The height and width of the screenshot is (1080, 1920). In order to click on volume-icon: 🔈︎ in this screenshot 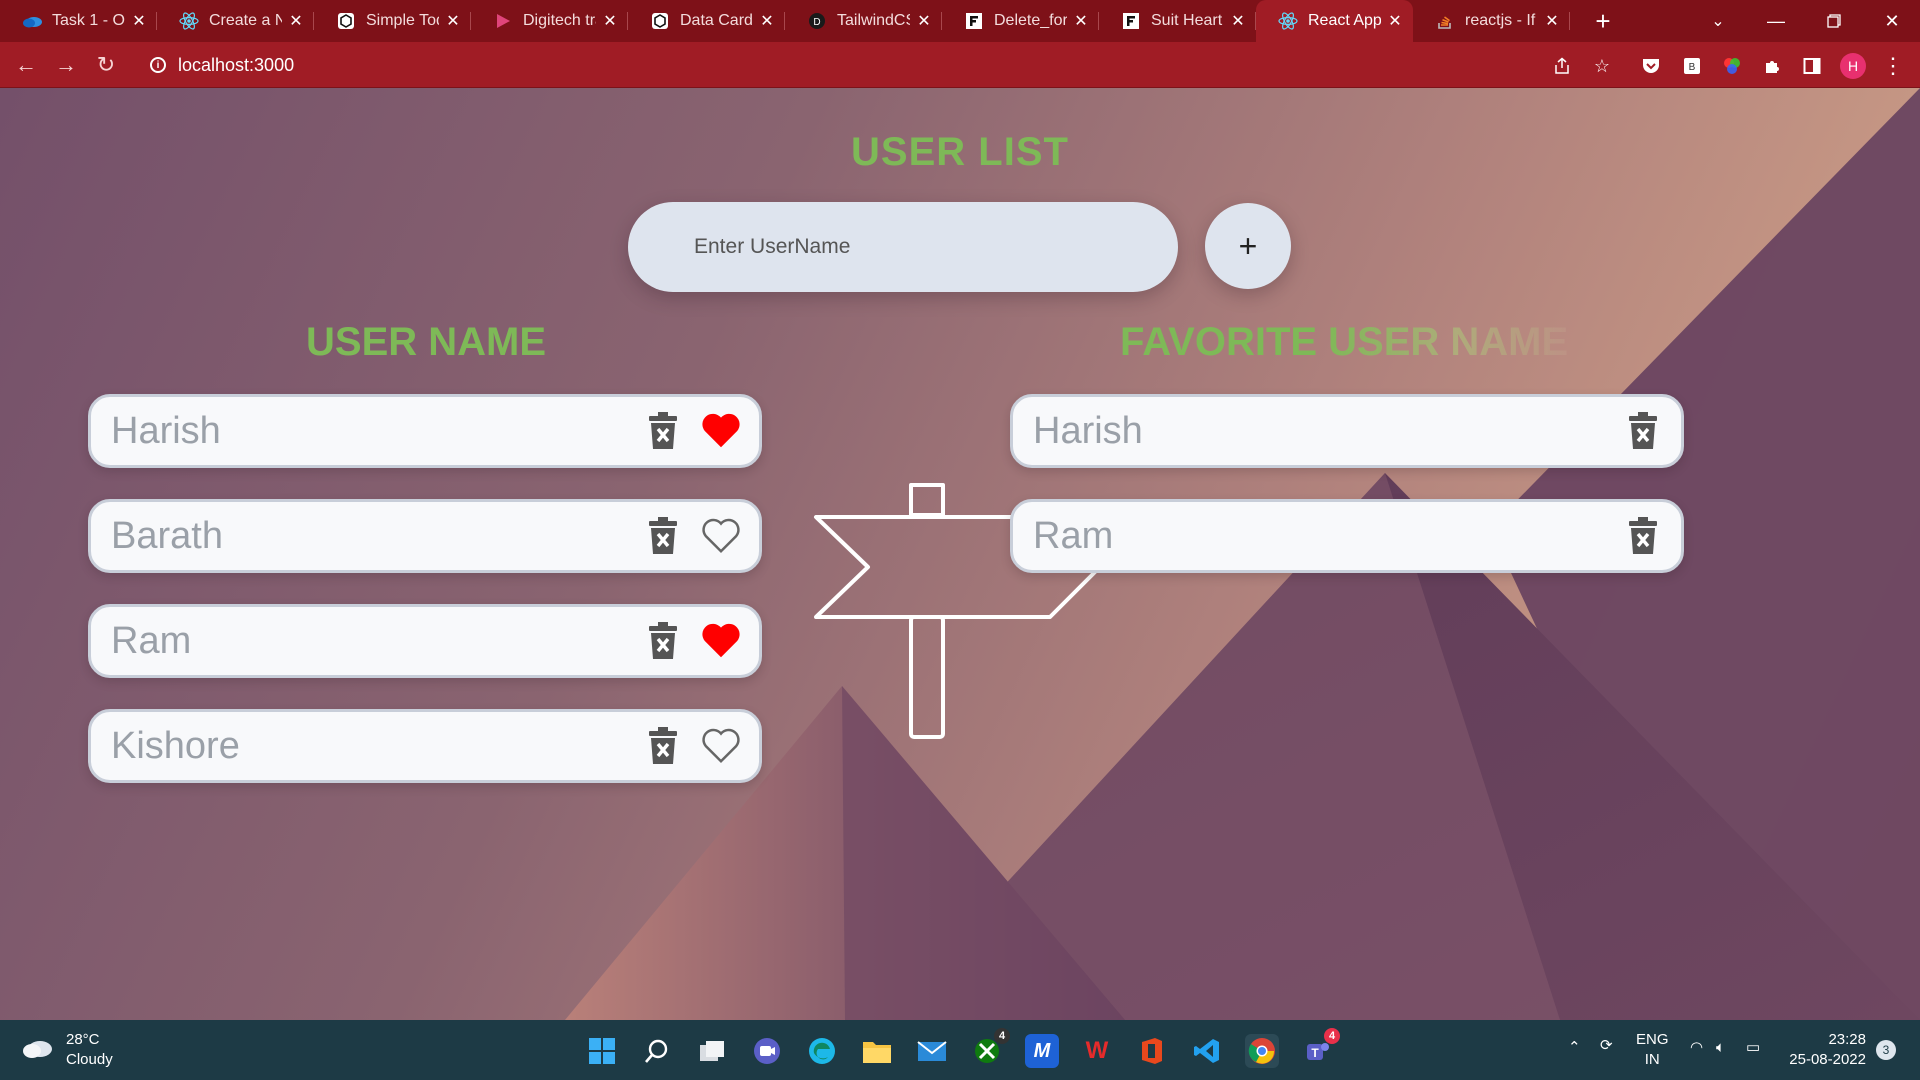, I will do `click(1720, 1048)`.